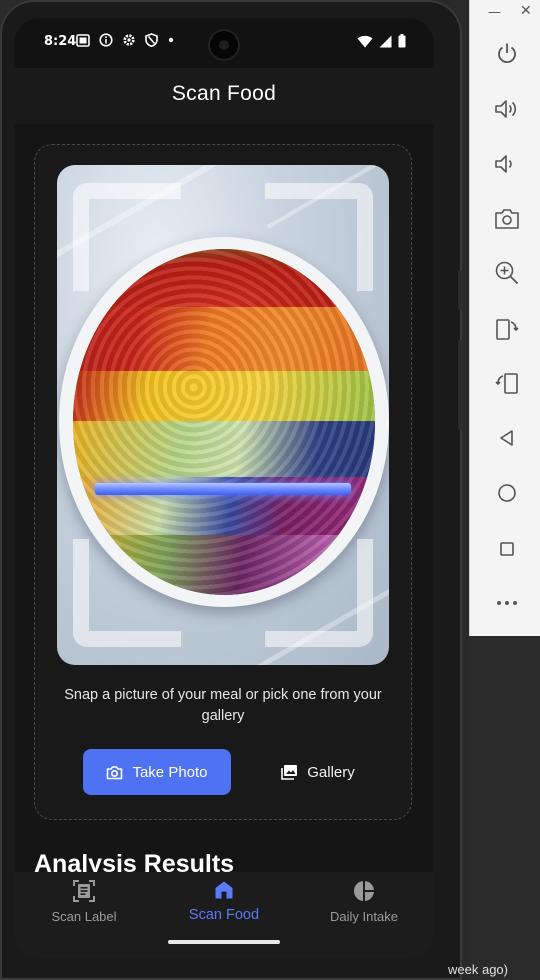  What do you see at coordinates (494, 12) in the screenshot?
I see `minimize-icon: —` at bounding box center [494, 12].